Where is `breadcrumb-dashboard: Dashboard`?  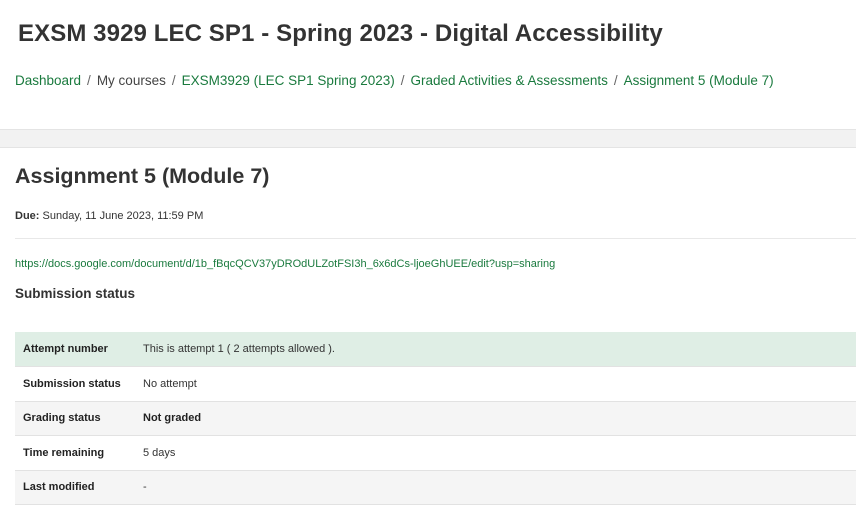
breadcrumb-dashboard: Dashboard is located at coordinates (48, 80).